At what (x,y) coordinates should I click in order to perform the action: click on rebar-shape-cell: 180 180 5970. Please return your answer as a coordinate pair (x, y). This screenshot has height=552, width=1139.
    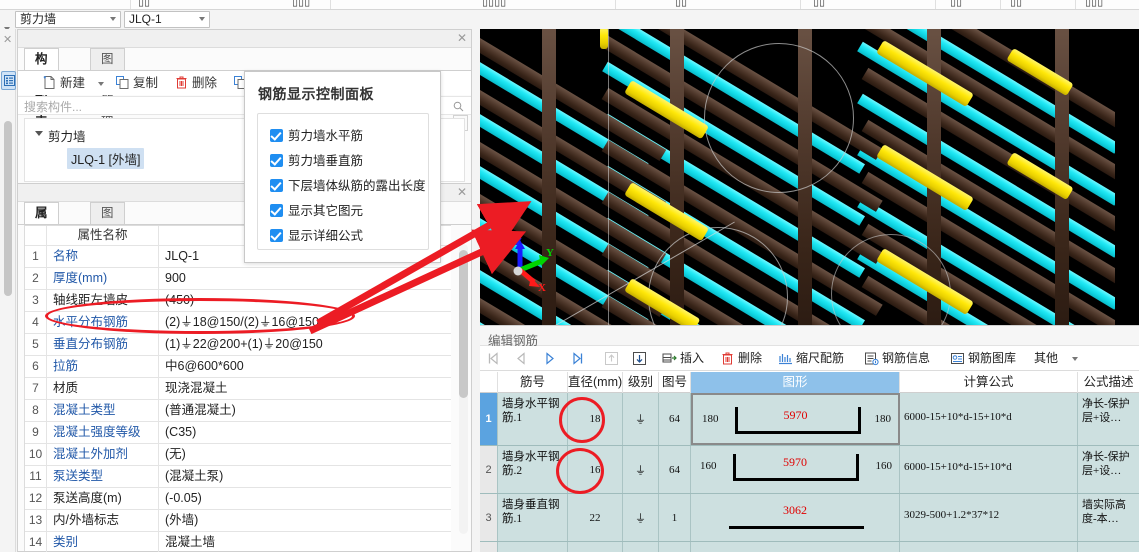
    Looking at the image, I should click on (795, 419).